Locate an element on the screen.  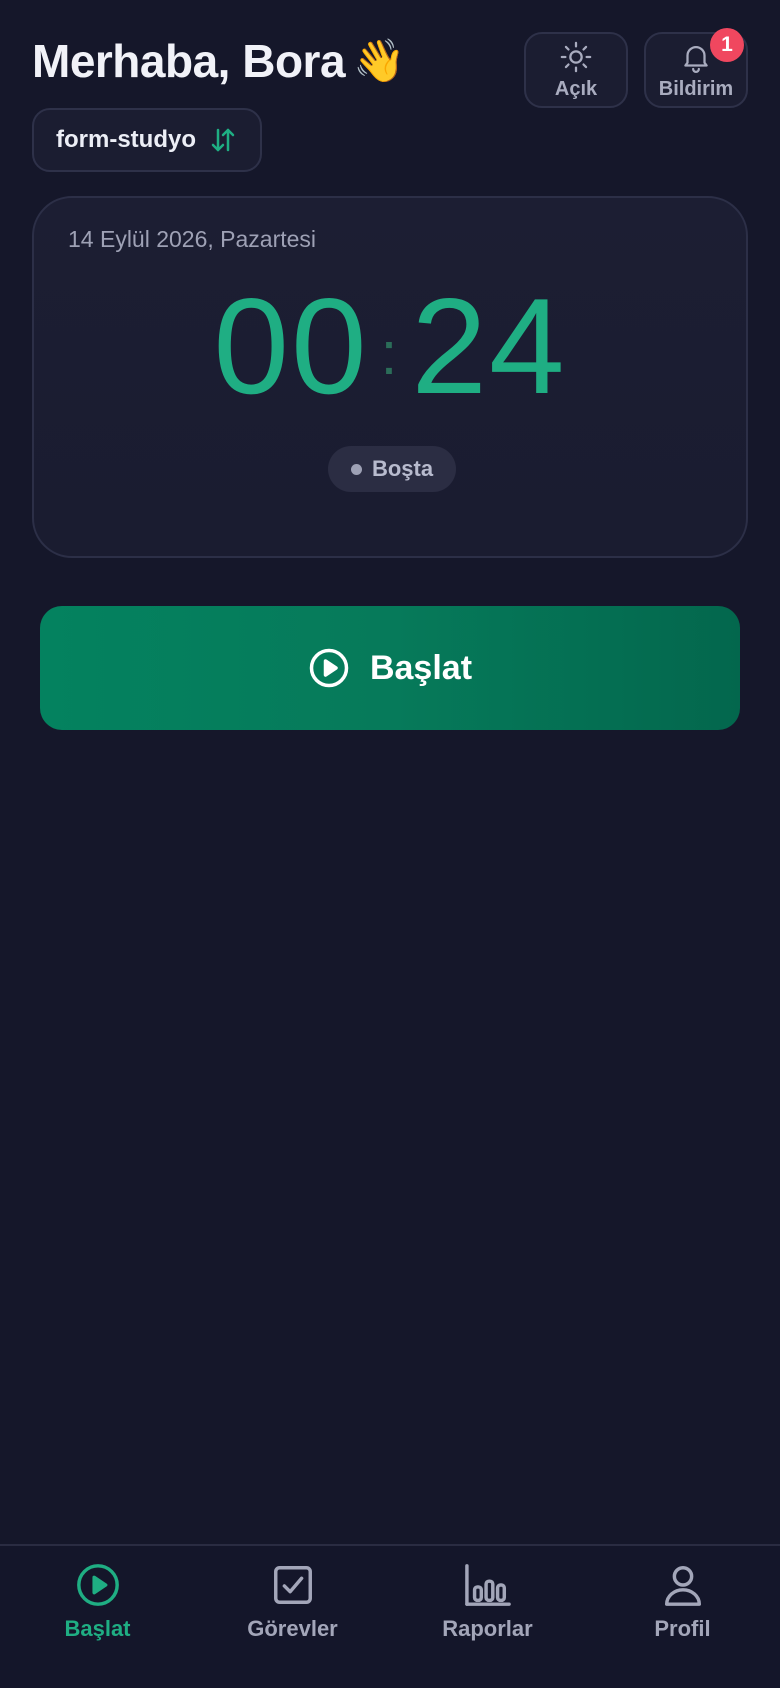
greeting-title: Merhaba, Bora 👋 is located at coordinates (218, 61).